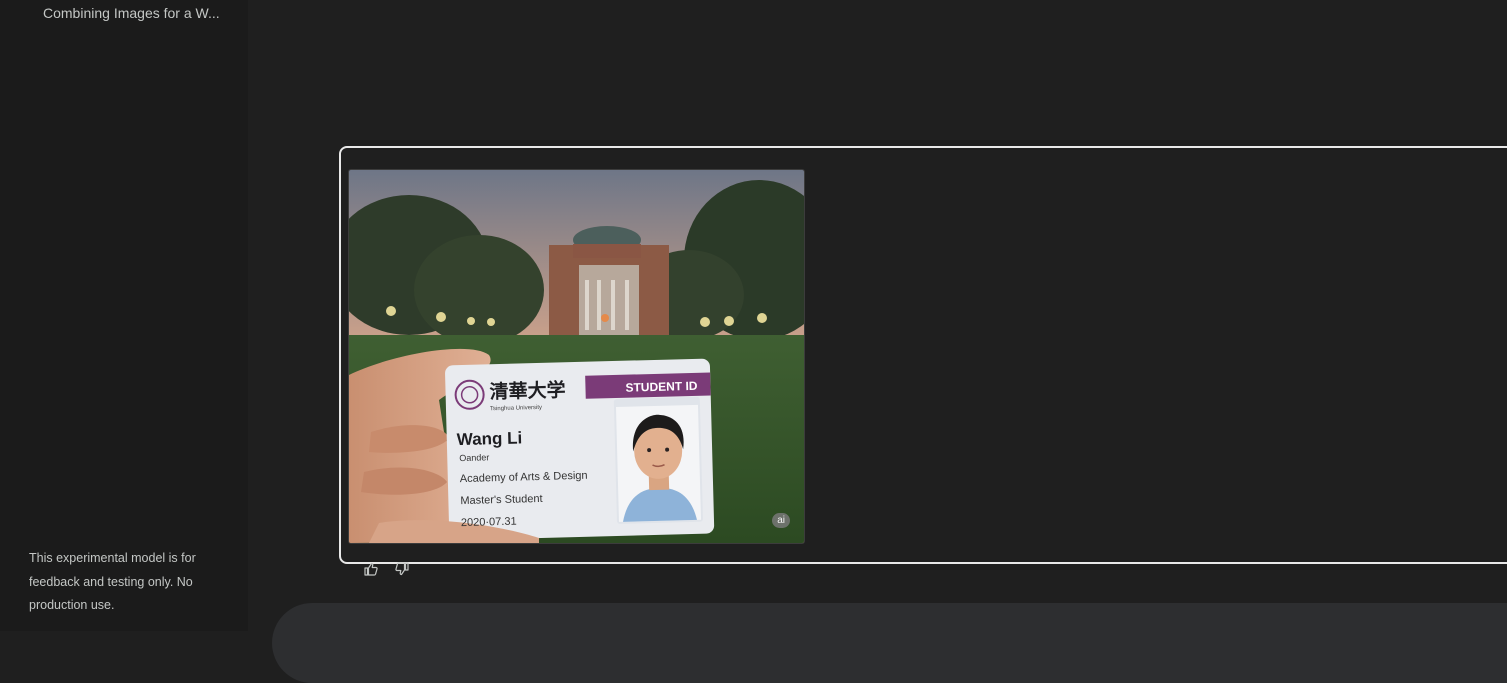 This screenshot has width=1507, height=683. Describe the element at coordinates (527, 390) in the screenshot. I see `card-university-cn: 清華大学` at that location.